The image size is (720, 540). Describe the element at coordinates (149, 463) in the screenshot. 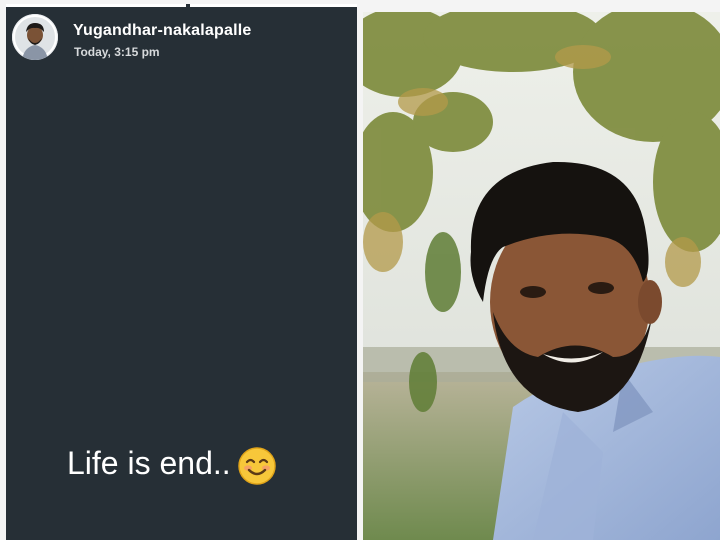

I see `caption-text: Life is end..` at that location.